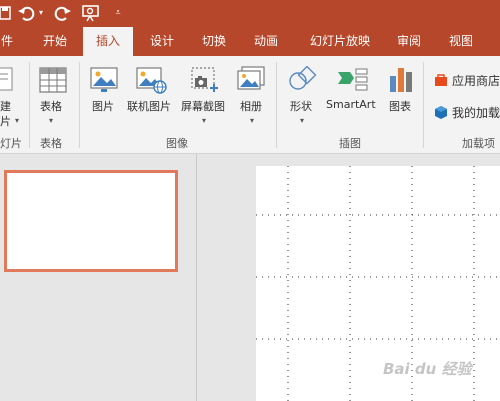 The width and height of the screenshot is (500, 401). What do you see at coordinates (402, 82) in the screenshot?
I see `chart-icon` at bounding box center [402, 82].